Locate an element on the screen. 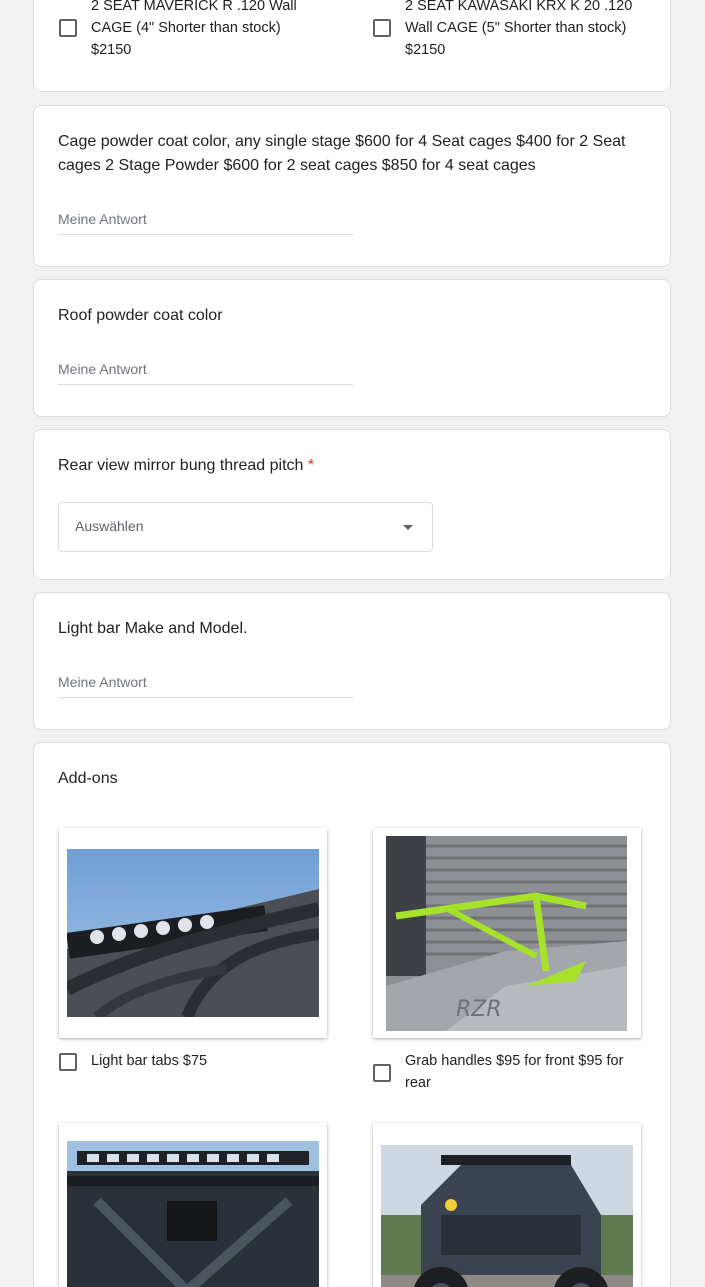 Image resolution: width=705 pixels, height=1287 pixels. dropdown-arrow-icon is located at coordinates (408, 527).